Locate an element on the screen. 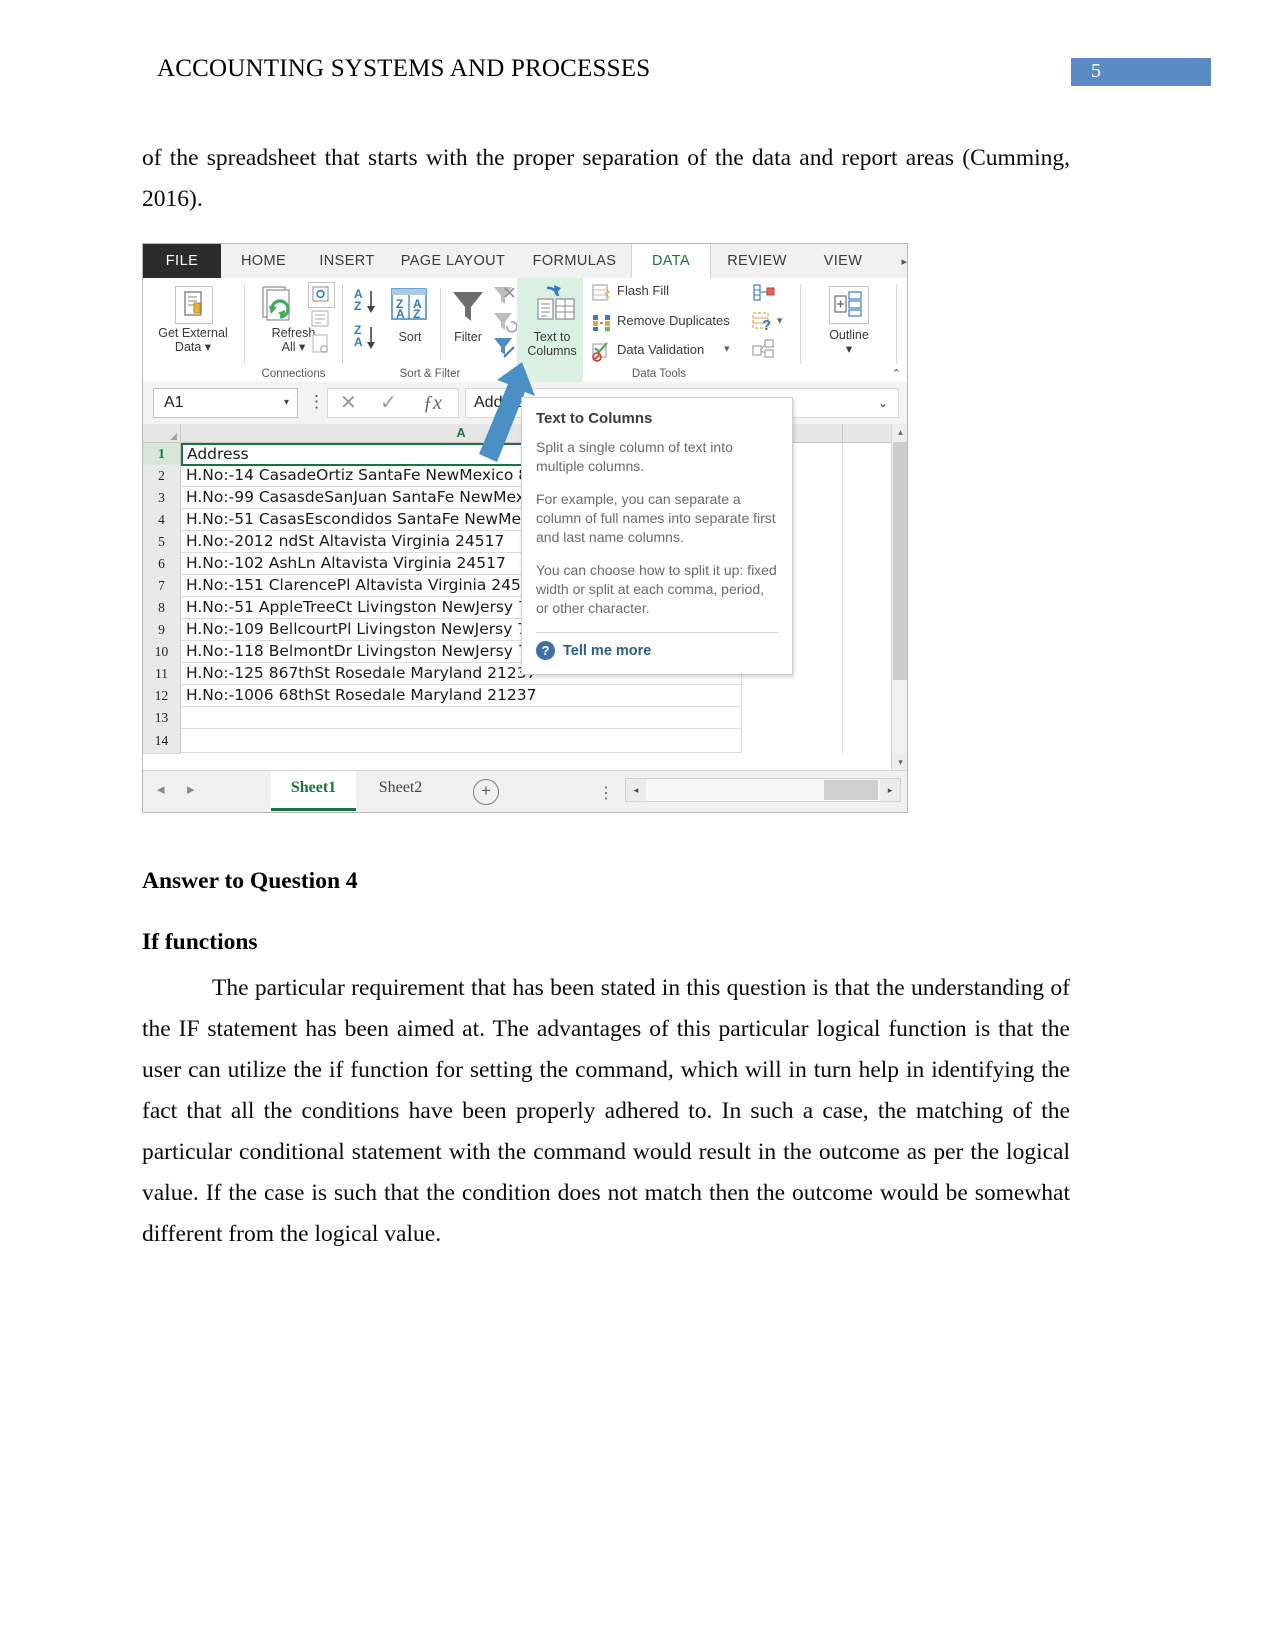  column-header-c is located at coordinates (867, 433).